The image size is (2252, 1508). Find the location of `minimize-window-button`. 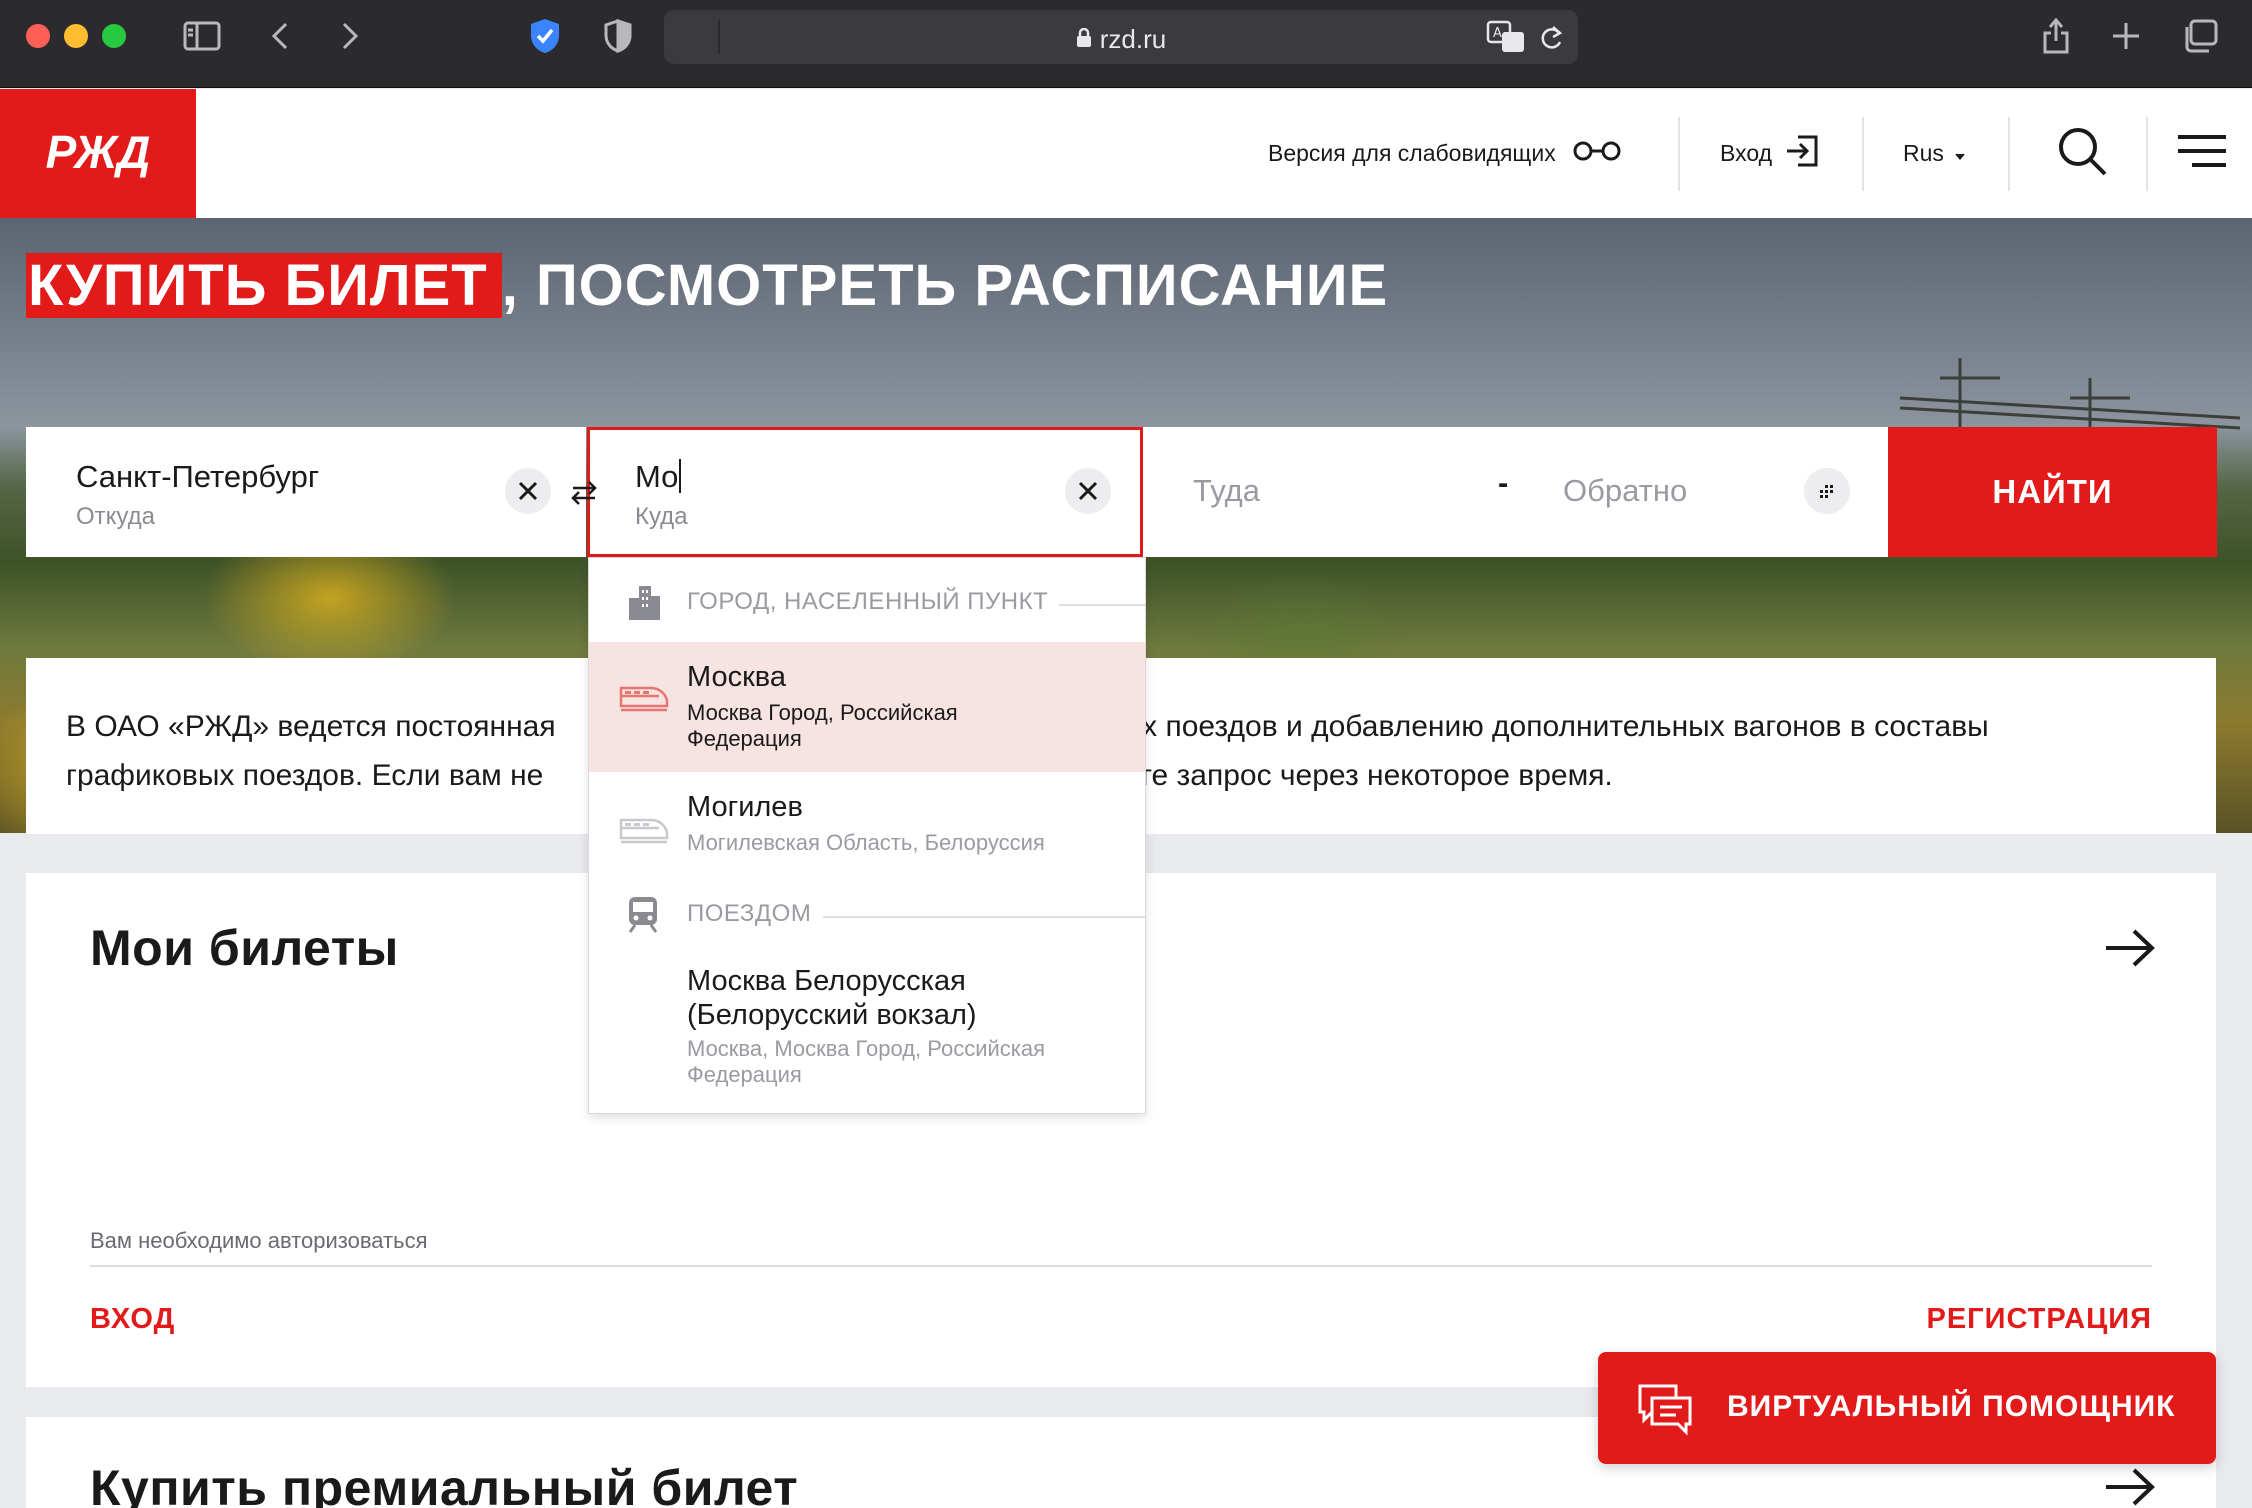

minimize-window-button is located at coordinates (76, 36).